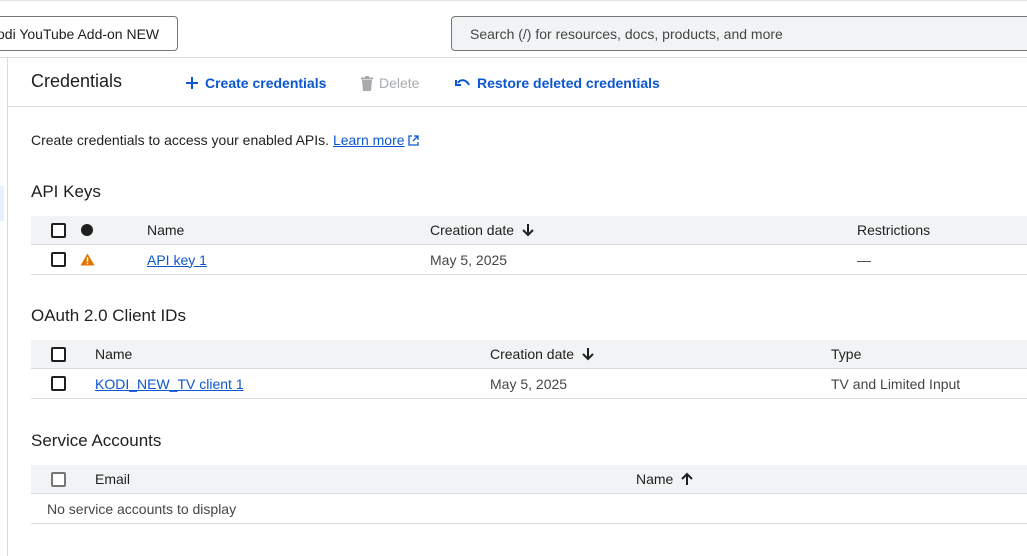 This screenshot has width=1027, height=556. I want to click on api-keys-title: API Keys, so click(66, 191).